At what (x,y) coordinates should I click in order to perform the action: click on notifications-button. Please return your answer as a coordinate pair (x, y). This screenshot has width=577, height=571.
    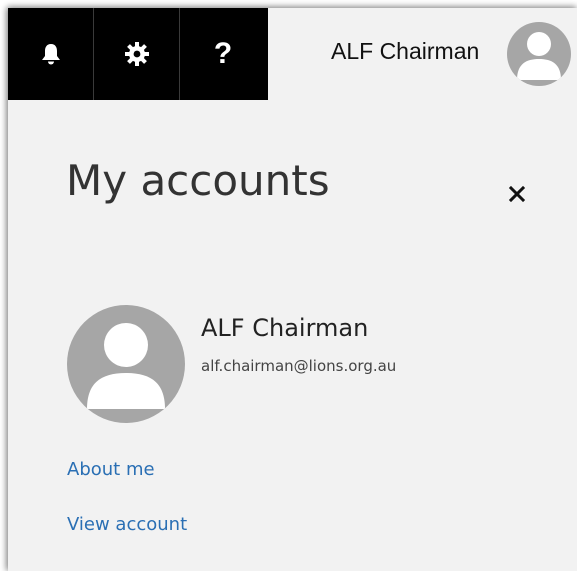
    Looking at the image, I should click on (51, 54).